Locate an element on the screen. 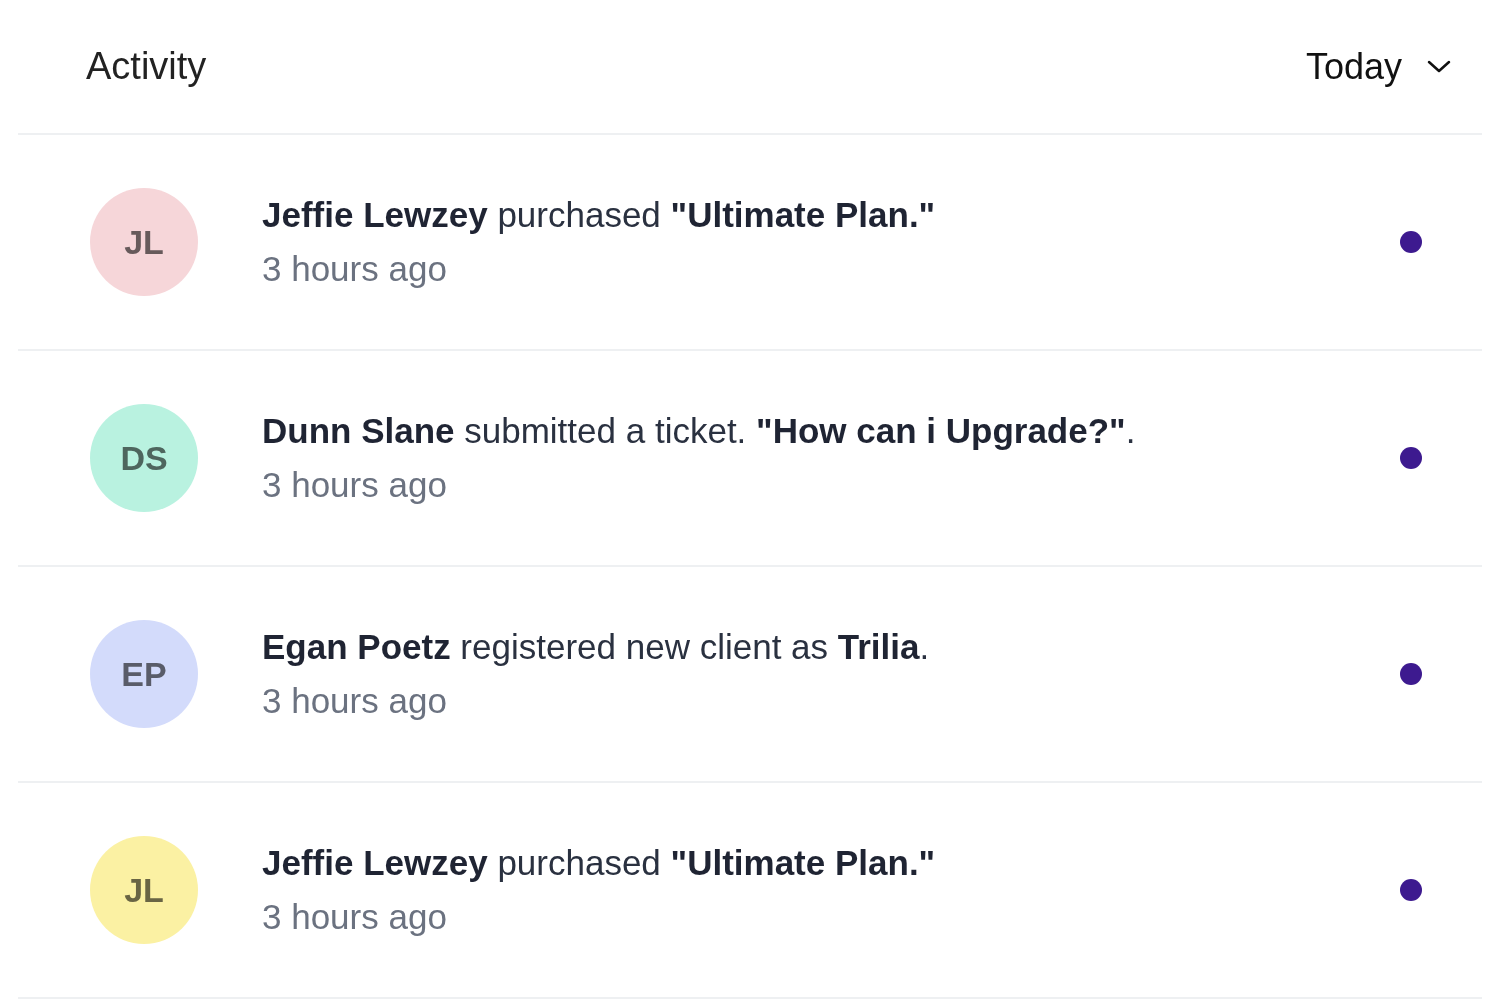 Image resolution: width=1500 pixels, height=1000 pixels. activity-message: Dunn Slane submitted a ticket. "How can i Upgrade?". is located at coordinates (699, 431).